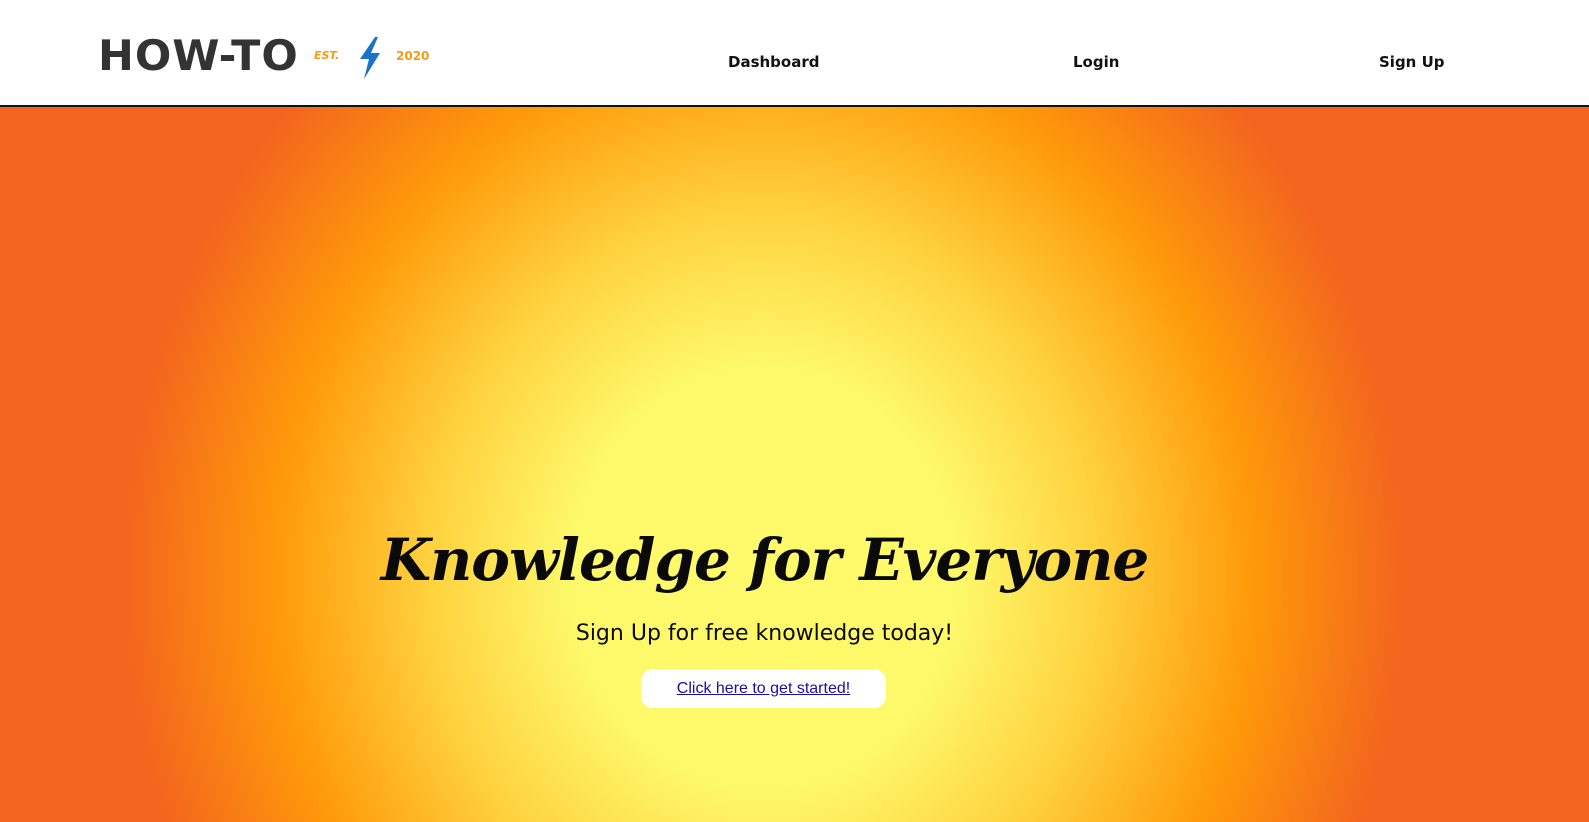 This screenshot has width=1589, height=822. I want to click on year-label: 2020, so click(413, 56).